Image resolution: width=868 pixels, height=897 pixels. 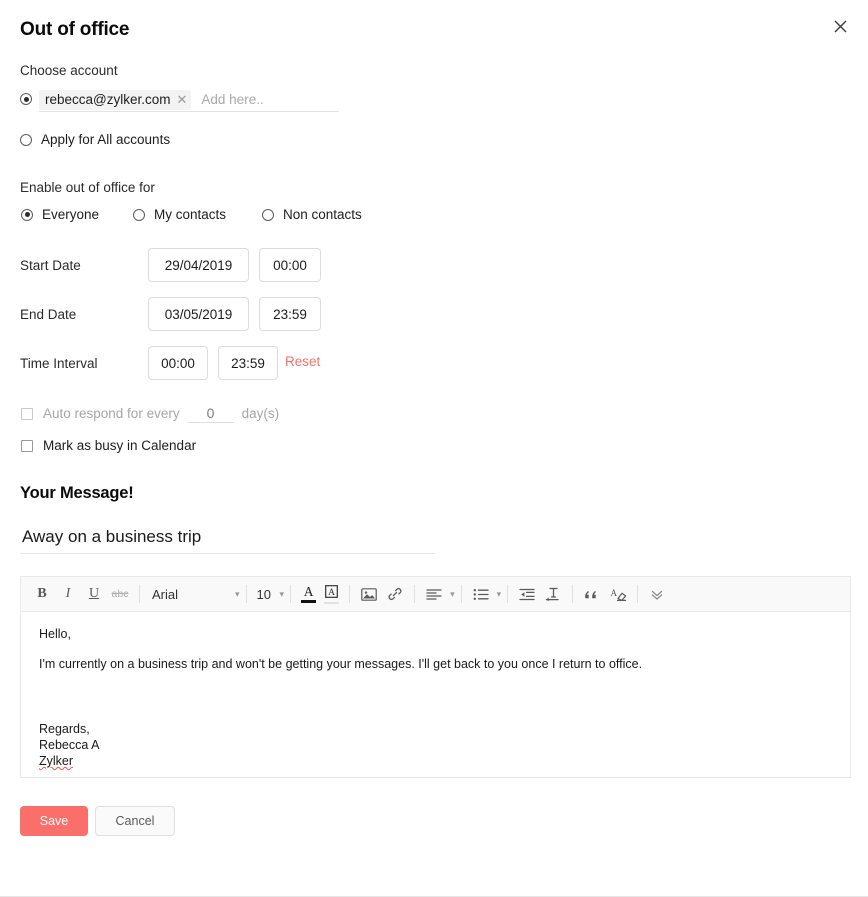 What do you see at coordinates (332, 602) in the screenshot?
I see `highlight-color-swatch` at bounding box center [332, 602].